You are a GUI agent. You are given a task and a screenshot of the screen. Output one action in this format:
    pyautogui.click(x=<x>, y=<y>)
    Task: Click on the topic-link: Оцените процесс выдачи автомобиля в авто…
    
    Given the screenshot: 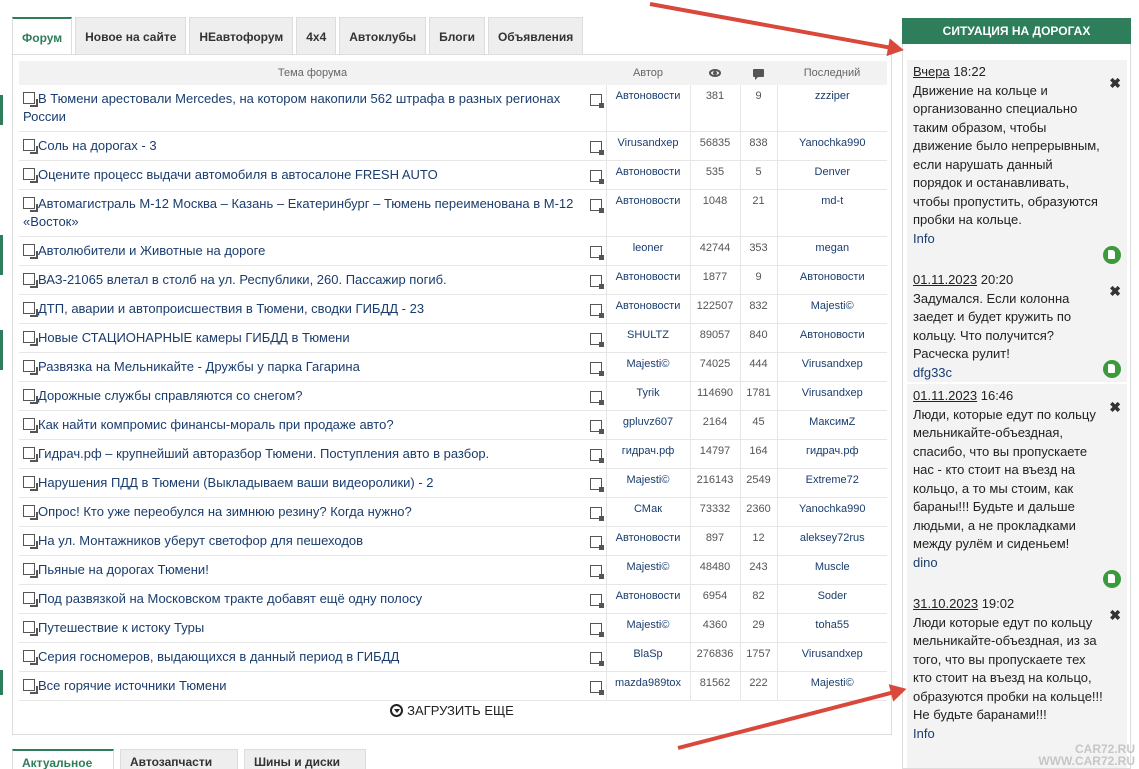 What is the action you would take?
    pyautogui.click(x=238, y=174)
    